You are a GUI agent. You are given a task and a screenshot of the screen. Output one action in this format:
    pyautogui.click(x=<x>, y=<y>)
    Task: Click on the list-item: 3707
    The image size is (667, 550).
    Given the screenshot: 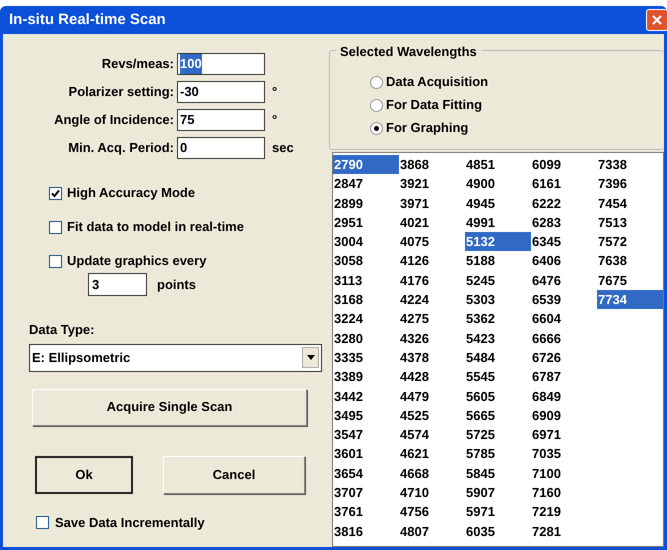 What is the action you would take?
    pyautogui.click(x=366, y=492)
    